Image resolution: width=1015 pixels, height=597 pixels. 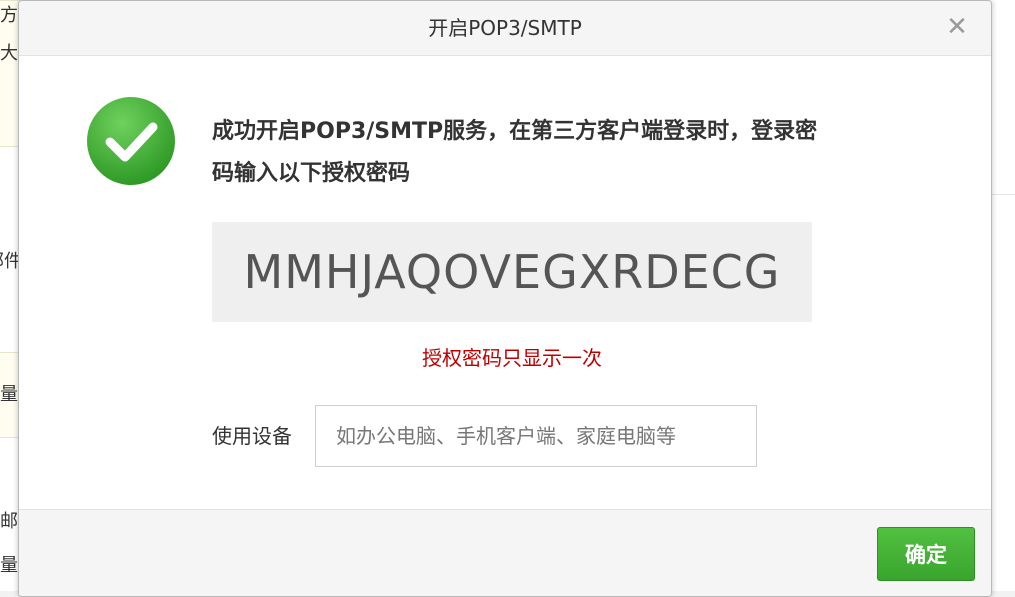 I want to click on background-text: 大, so click(x=9, y=53).